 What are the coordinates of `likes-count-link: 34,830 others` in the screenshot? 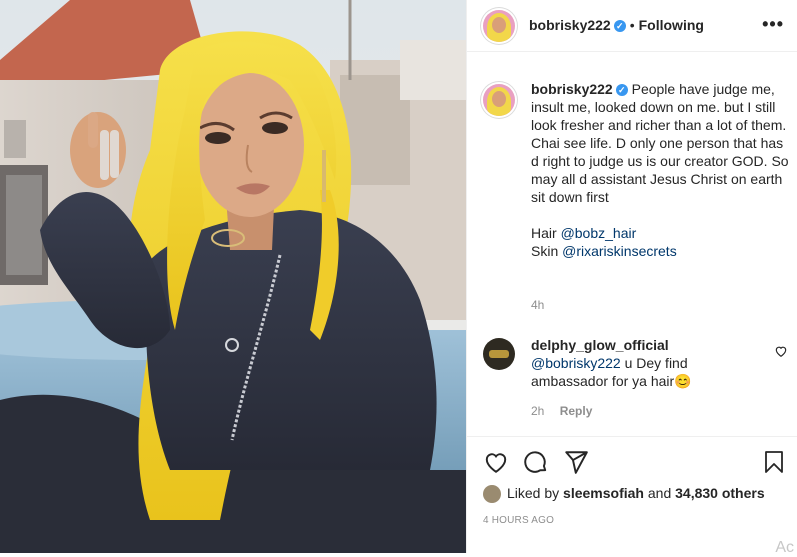 It's located at (720, 493).